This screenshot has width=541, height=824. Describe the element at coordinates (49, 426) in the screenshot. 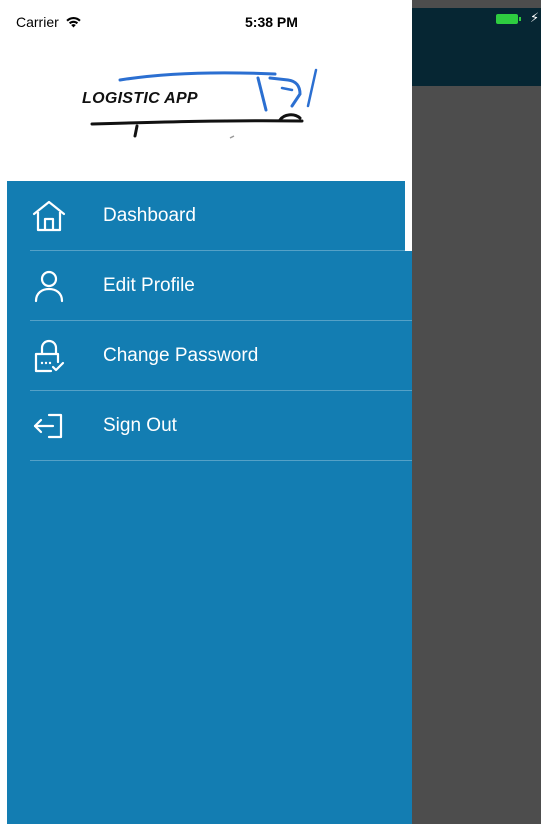

I see `sign-out-icon` at that location.